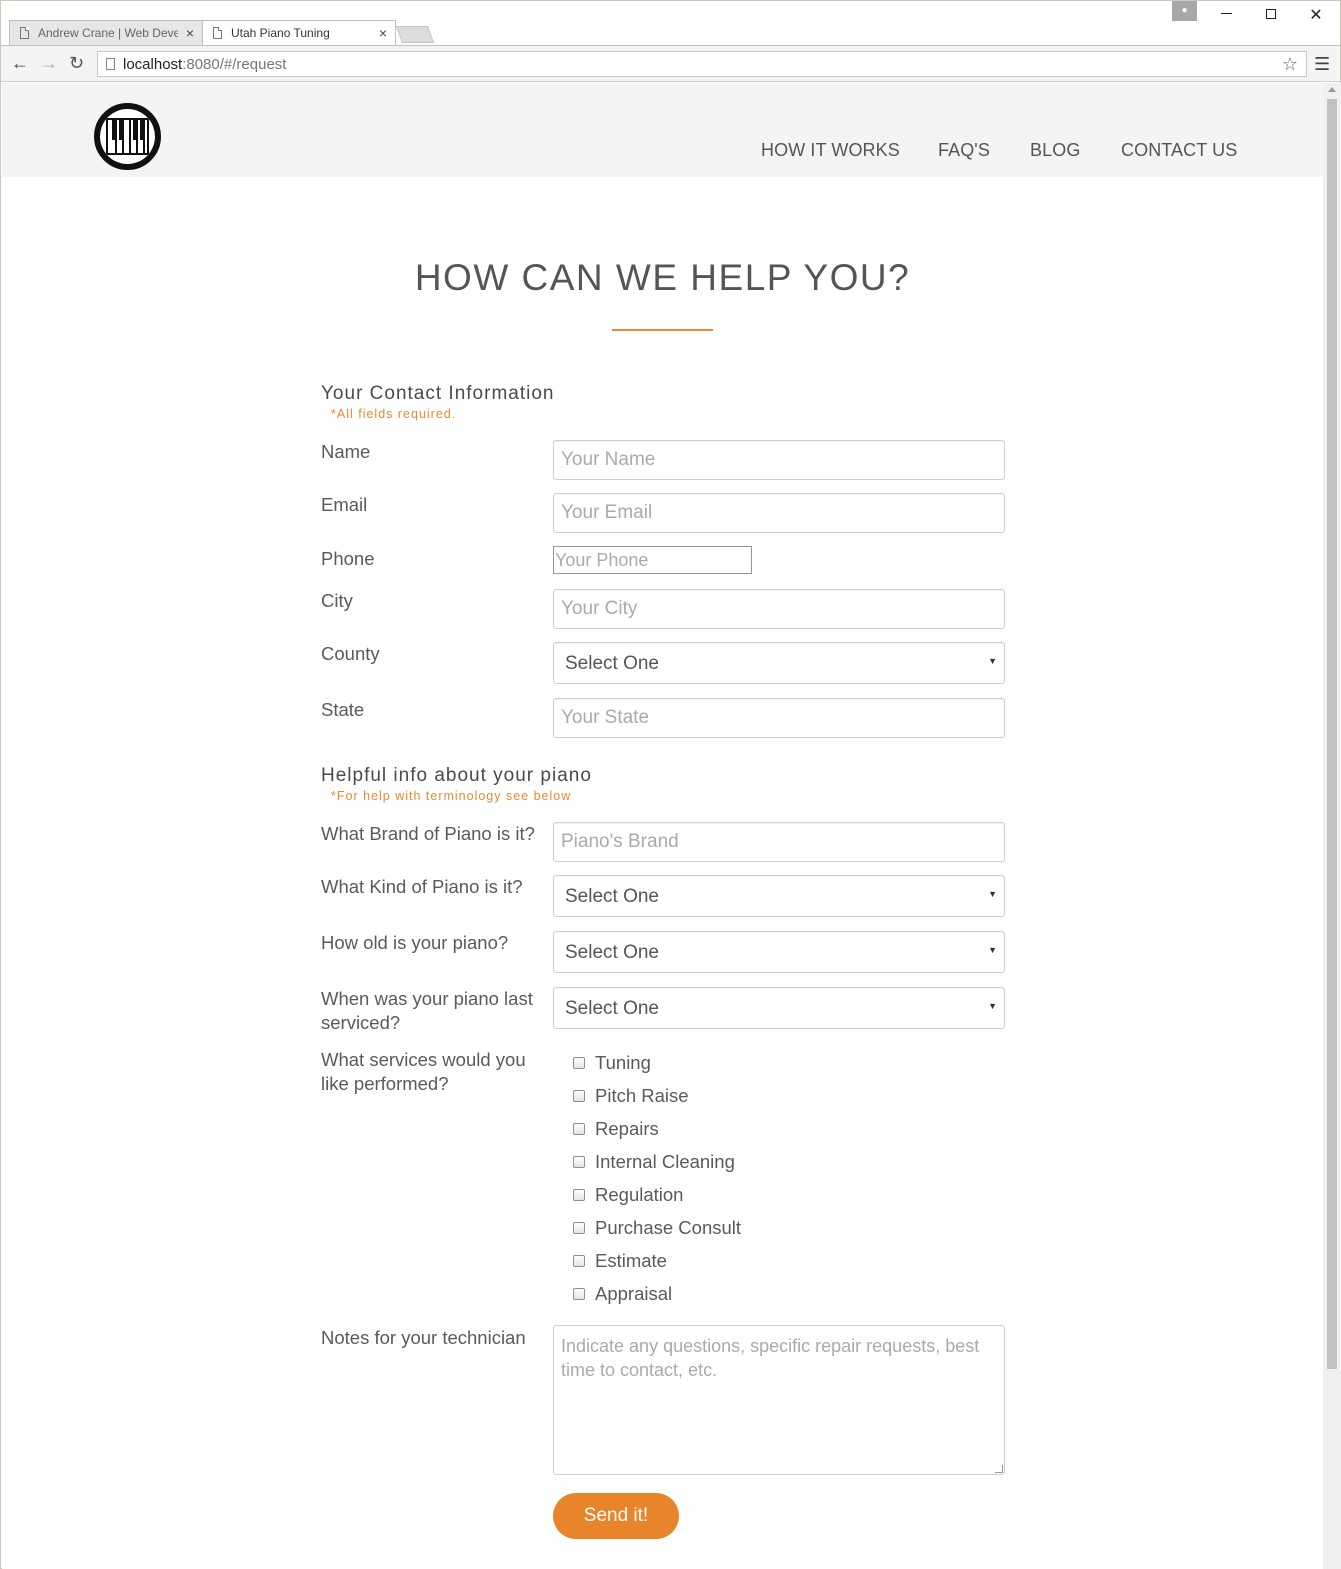 The width and height of the screenshot is (1341, 1569). I want to click on county-label: County, so click(350, 653).